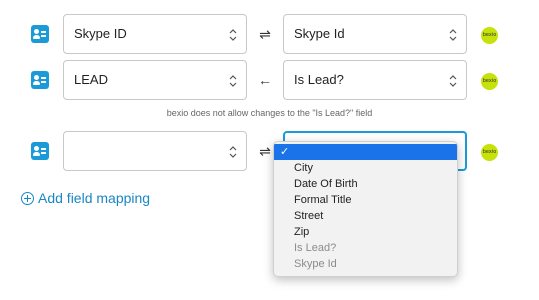  What do you see at coordinates (365, 216) in the screenshot?
I see `dropdown-option: Street` at bounding box center [365, 216].